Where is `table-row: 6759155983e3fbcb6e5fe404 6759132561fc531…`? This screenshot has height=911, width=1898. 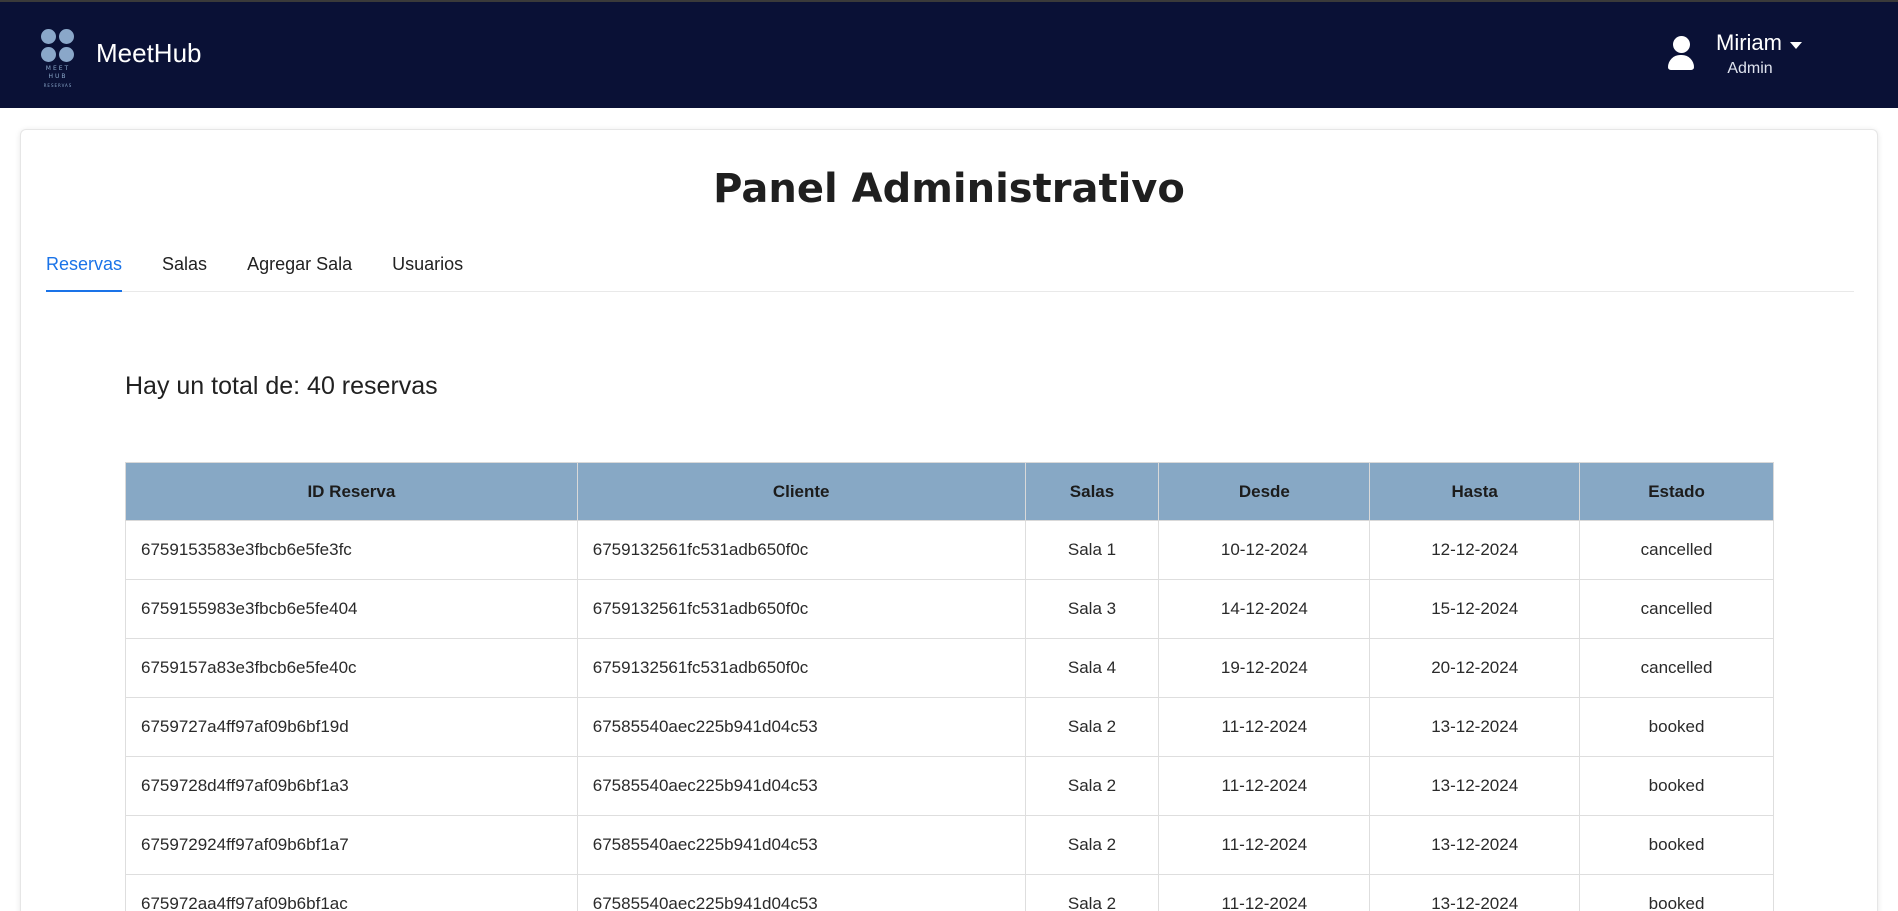 table-row: 6759155983e3fbcb6e5fe404 6759132561fc531… is located at coordinates (949, 609).